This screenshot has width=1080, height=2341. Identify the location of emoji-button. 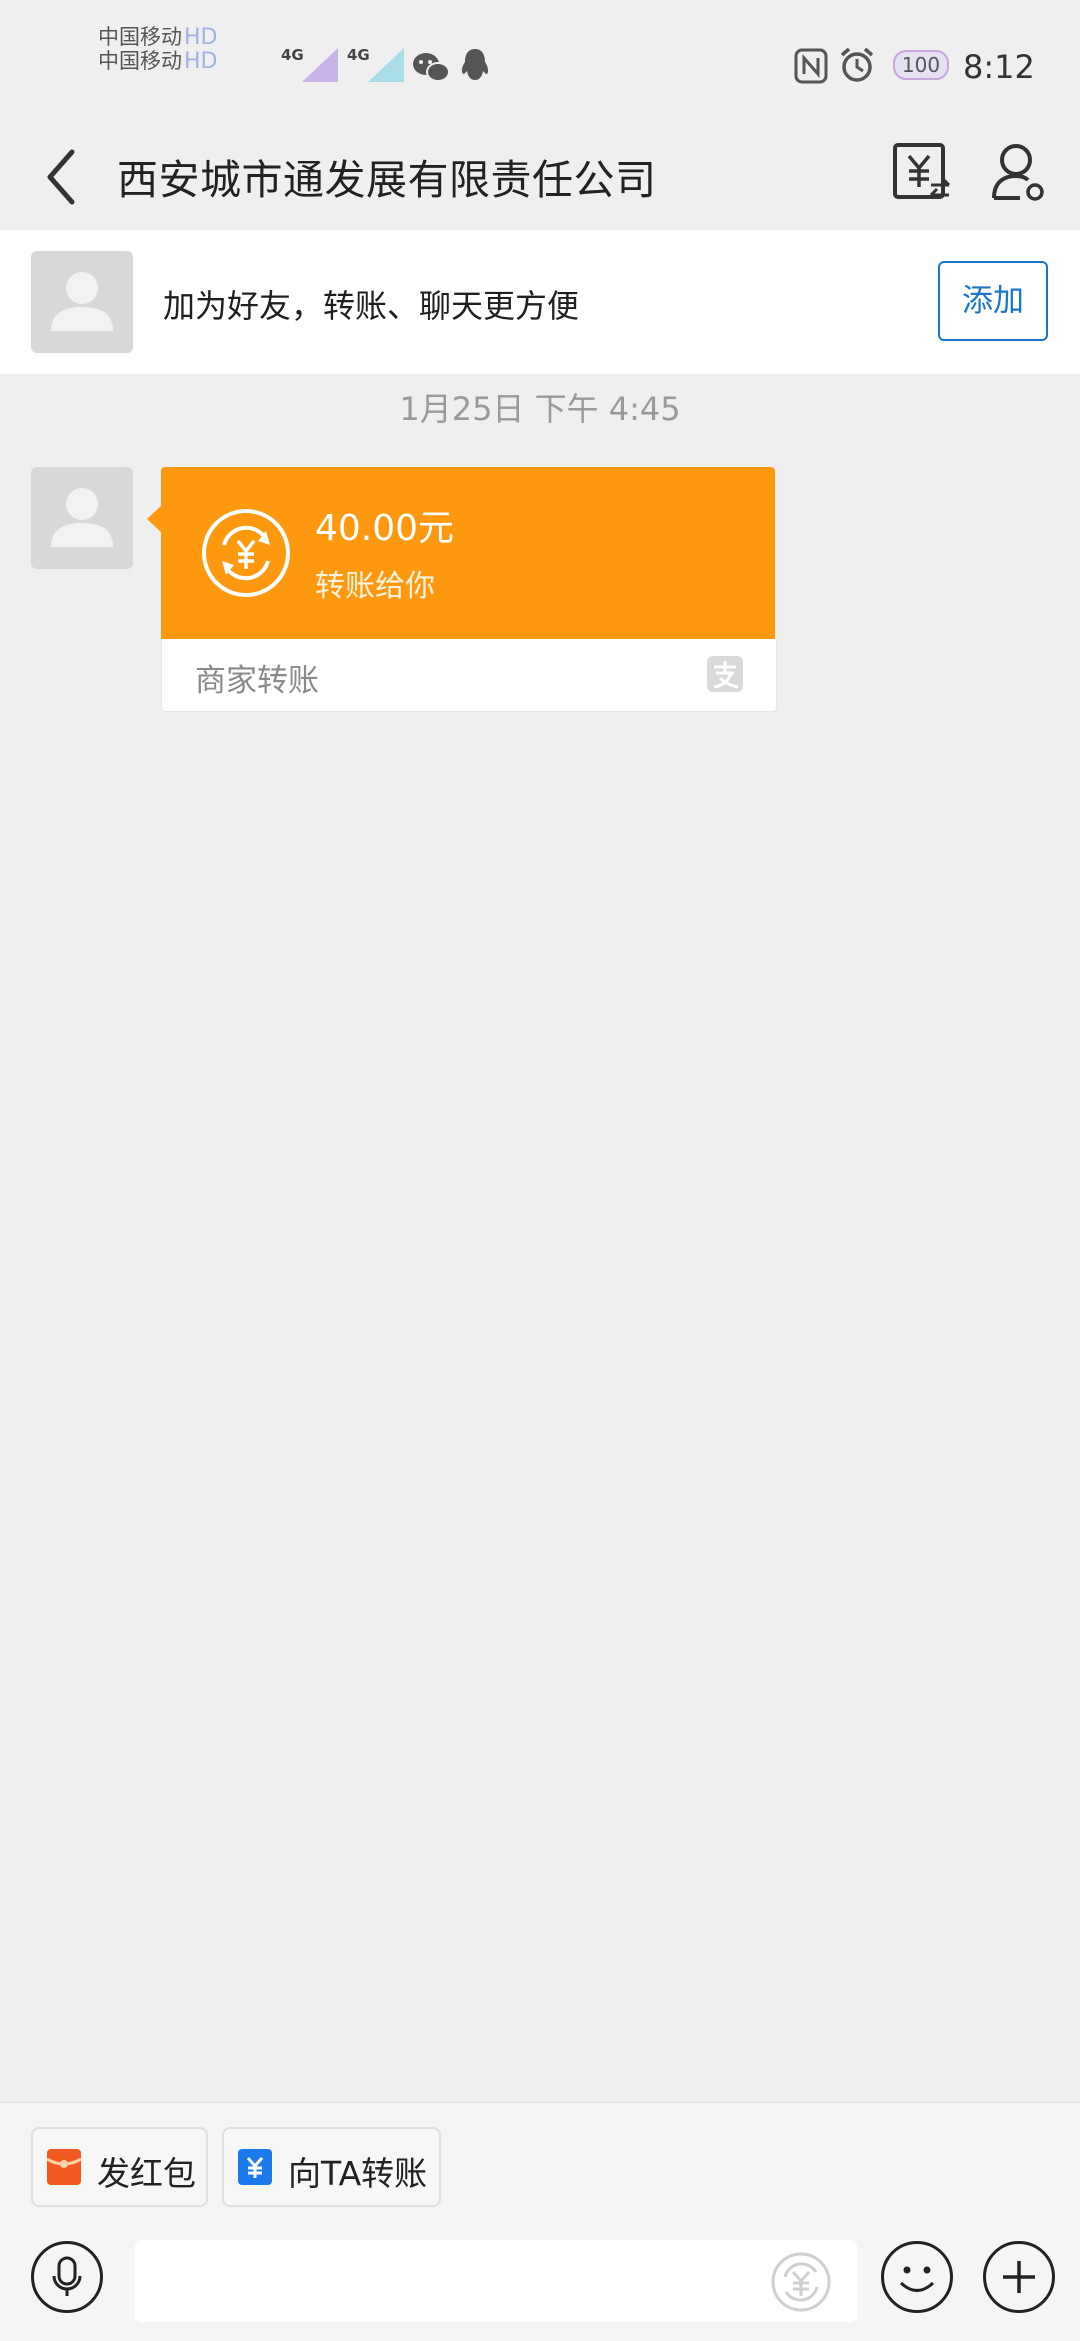
(917, 2277).